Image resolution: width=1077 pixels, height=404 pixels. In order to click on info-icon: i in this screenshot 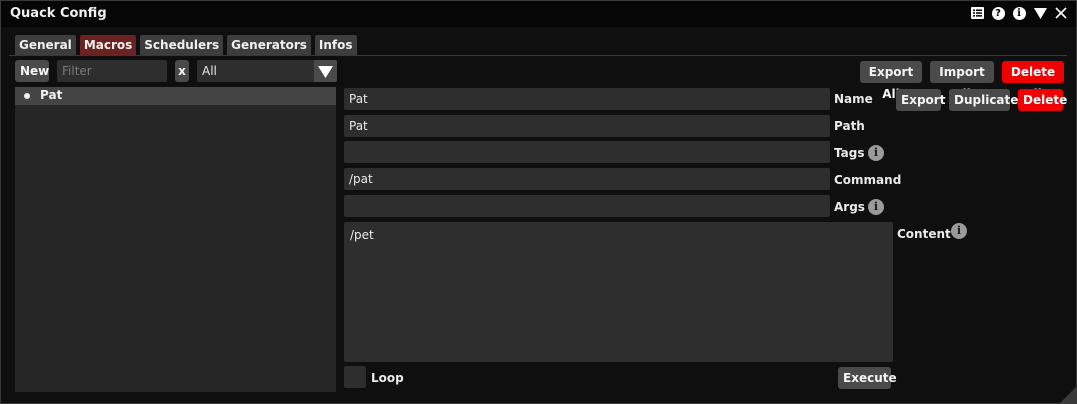, I will do `click(1019, 13)`.